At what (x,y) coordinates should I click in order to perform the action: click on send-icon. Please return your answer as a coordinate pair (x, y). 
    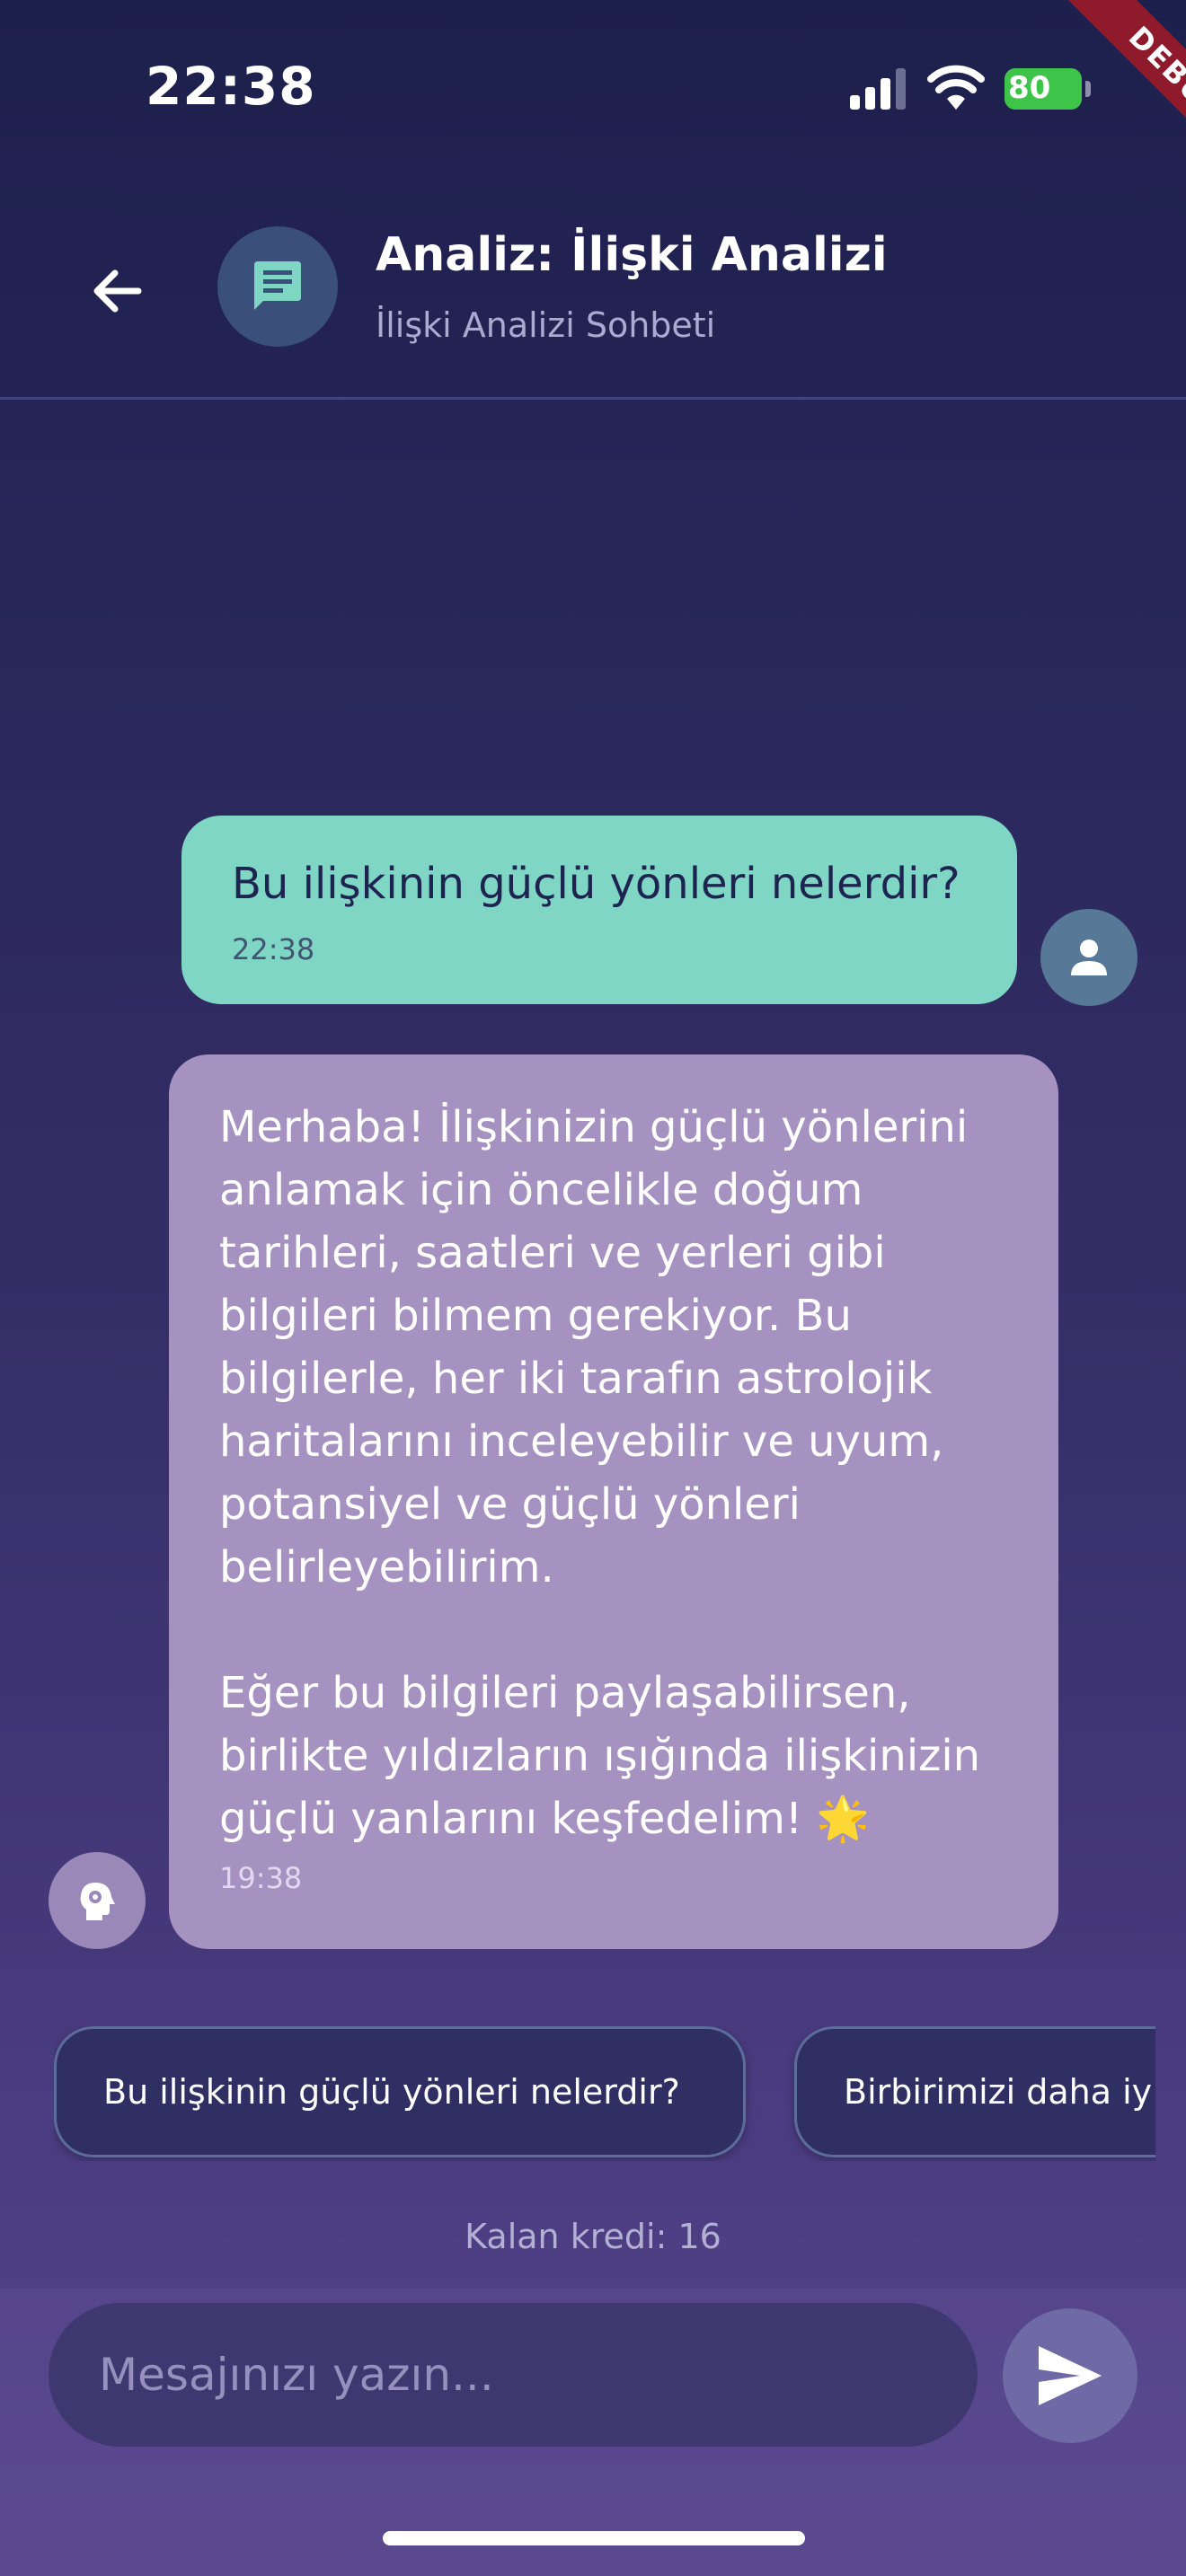
    Looking at the image, I should click on (1070, 2375).